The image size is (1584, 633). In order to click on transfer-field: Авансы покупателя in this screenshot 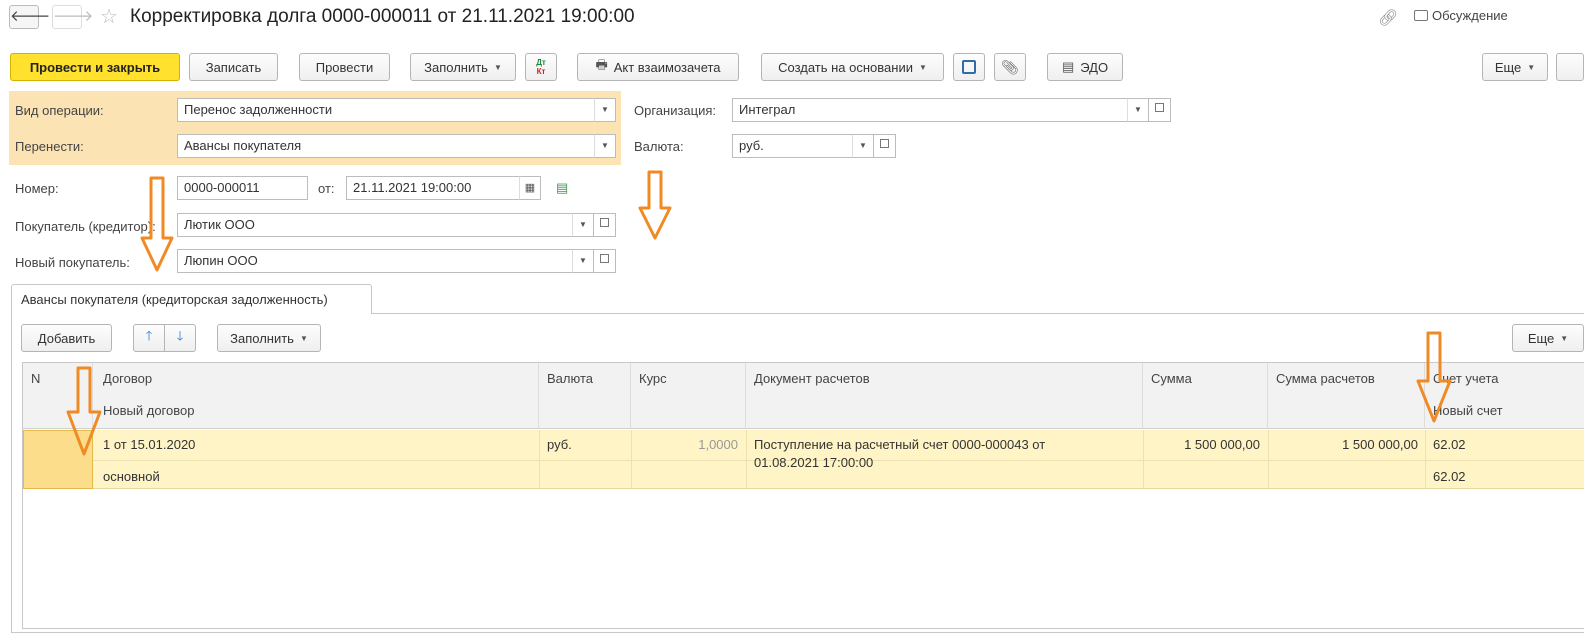, I will do `click(386, 146)`.